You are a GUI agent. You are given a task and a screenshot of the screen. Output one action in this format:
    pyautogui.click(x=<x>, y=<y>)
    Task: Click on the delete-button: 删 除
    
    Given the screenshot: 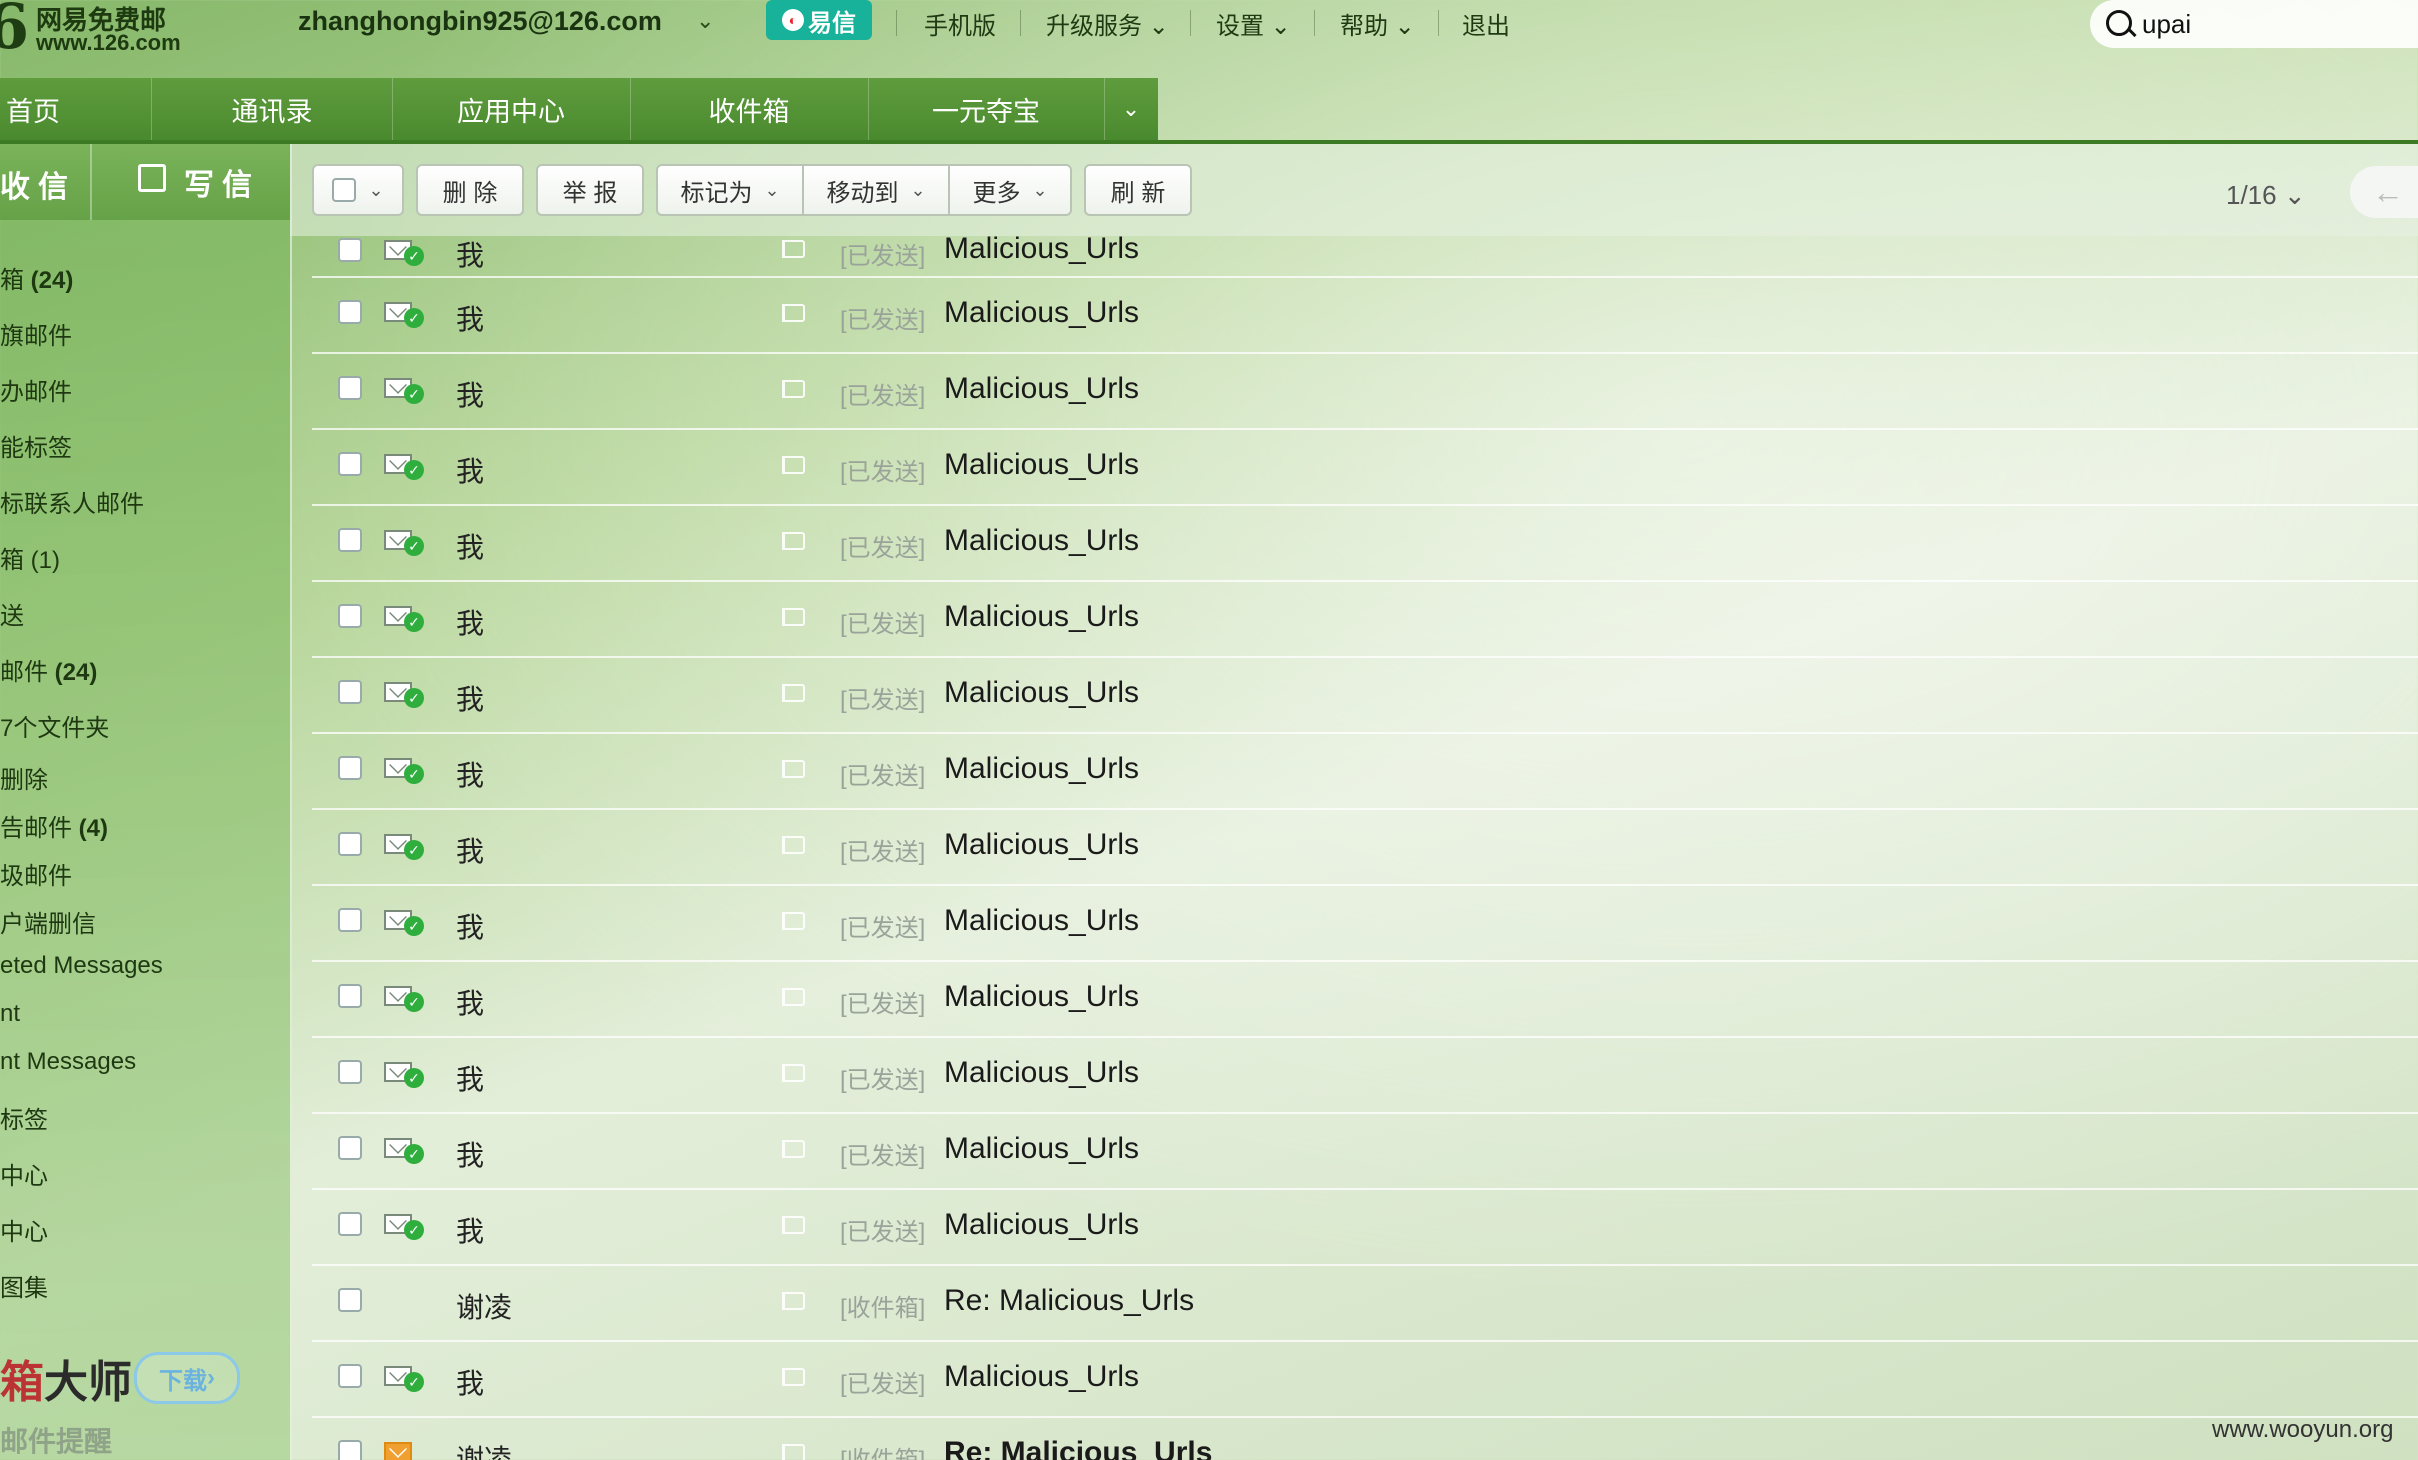 What is the action you would take?
    pyautogui.click(x=470, y=190)
    